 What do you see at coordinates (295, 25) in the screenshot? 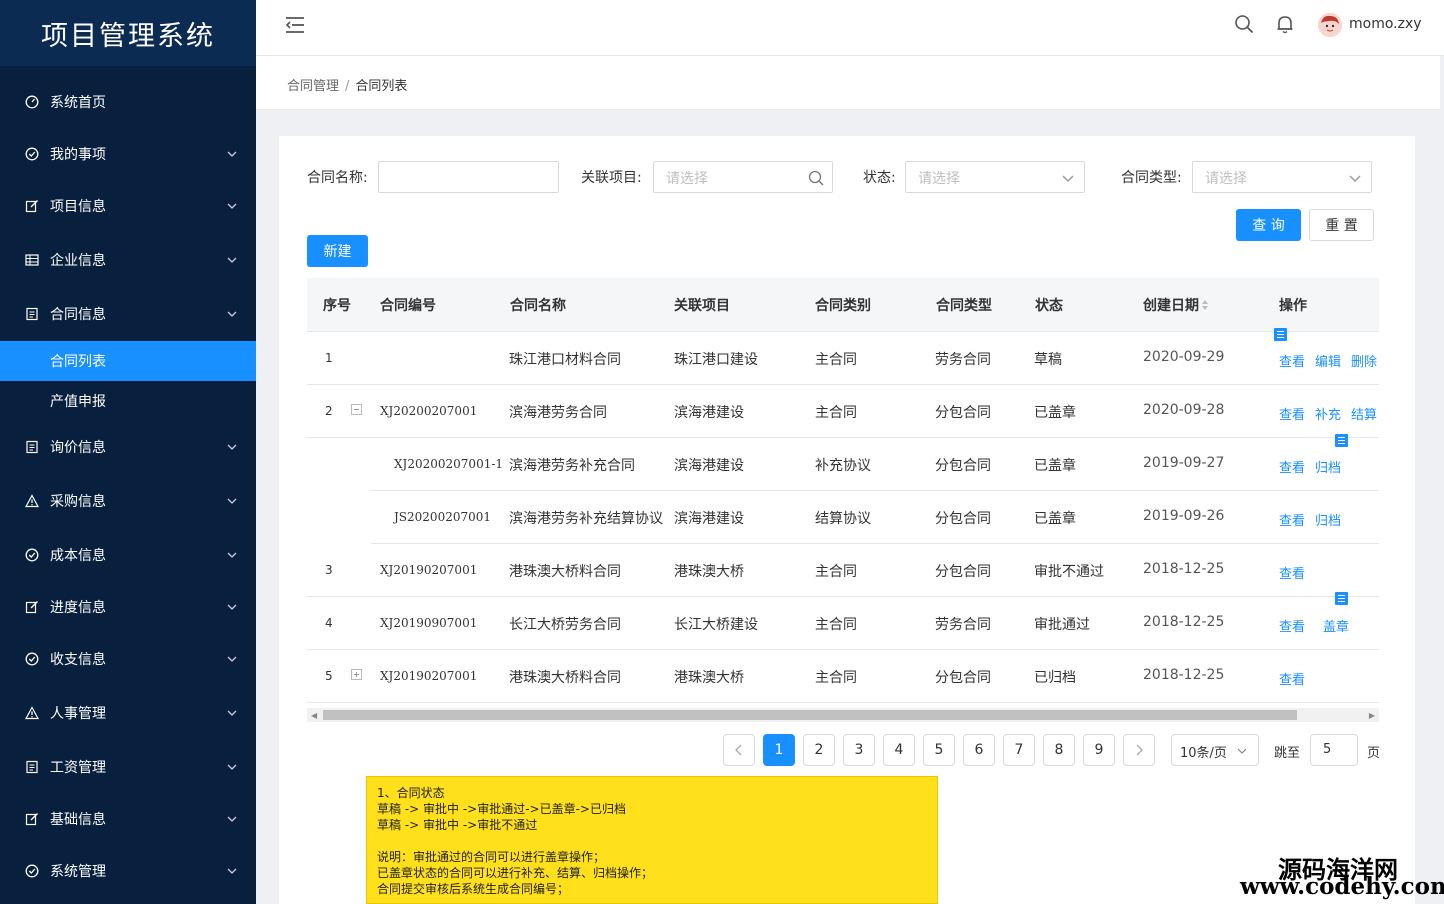
I see `menu-collapse-icon` at bounding box center [295, 25].